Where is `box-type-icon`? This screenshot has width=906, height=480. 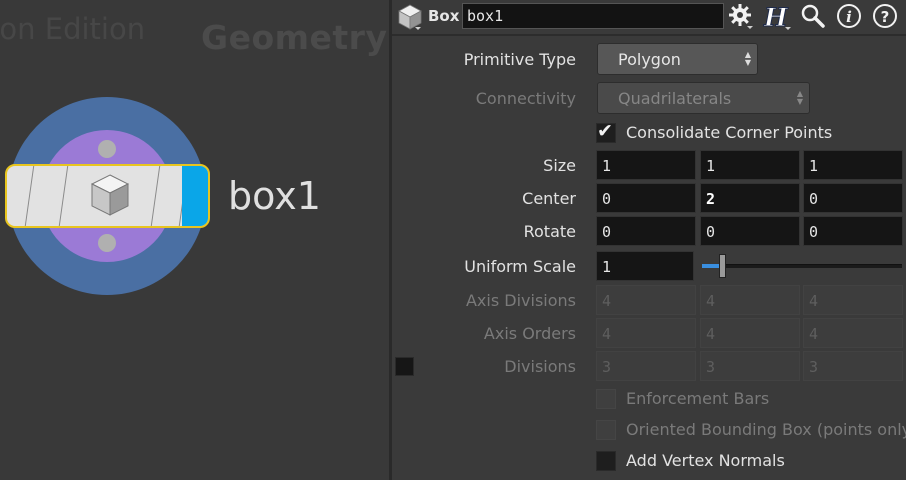
box-type-icon is located at coordinates (410, 17).